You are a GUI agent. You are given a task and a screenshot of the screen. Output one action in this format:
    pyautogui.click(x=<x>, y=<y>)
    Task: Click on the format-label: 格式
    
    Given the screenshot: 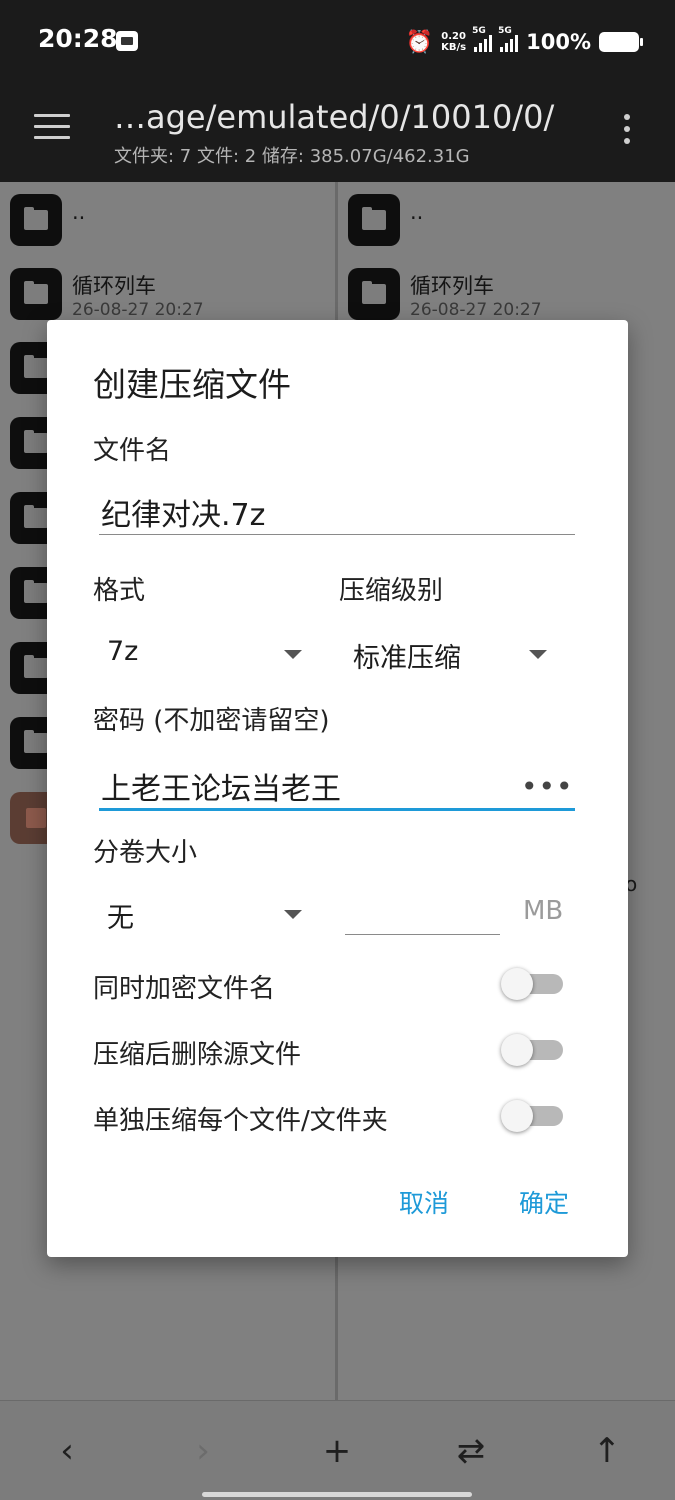 What is the action you would take?
    pyautogui.click(x=119, y=591)
    